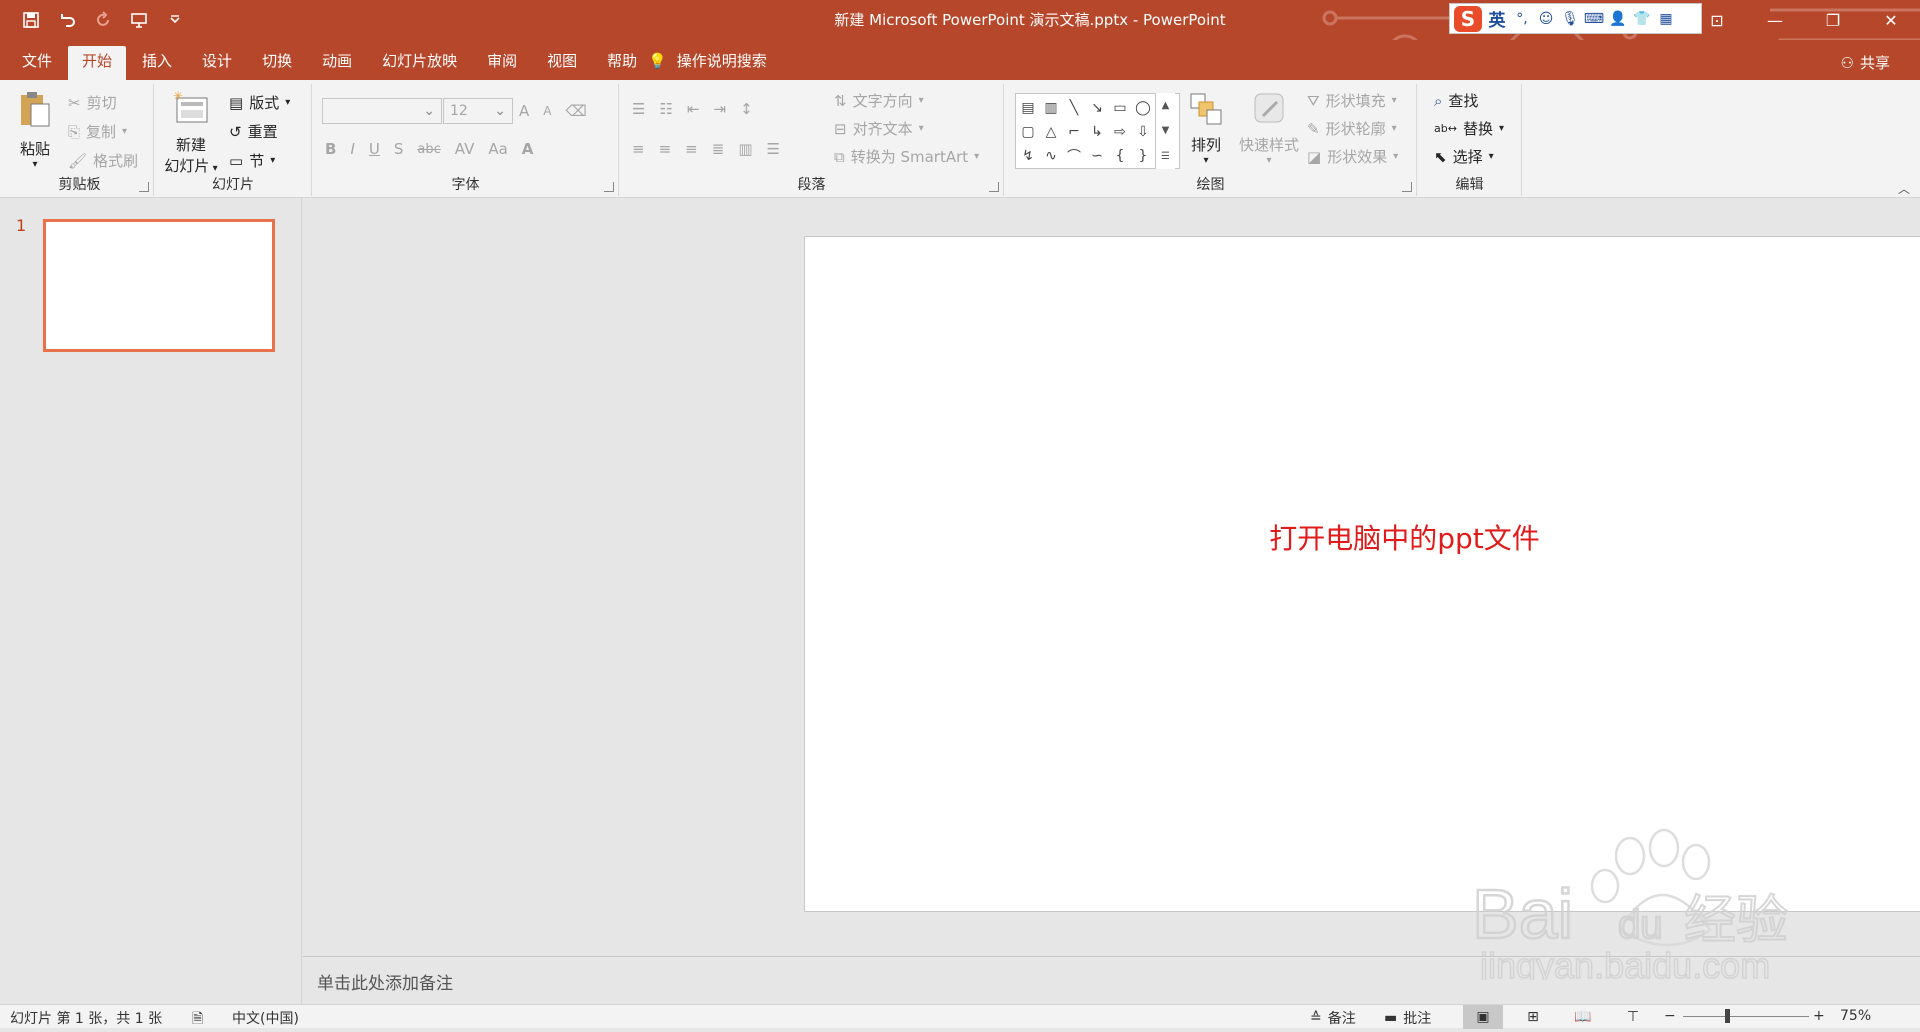 The height and width of the screenshot is (1032, 1920). What do you see at coordinates (1165, 156) in the screenshot?
I see `expand-gallery-icon: ☰` at bounding box center [1165, 156].